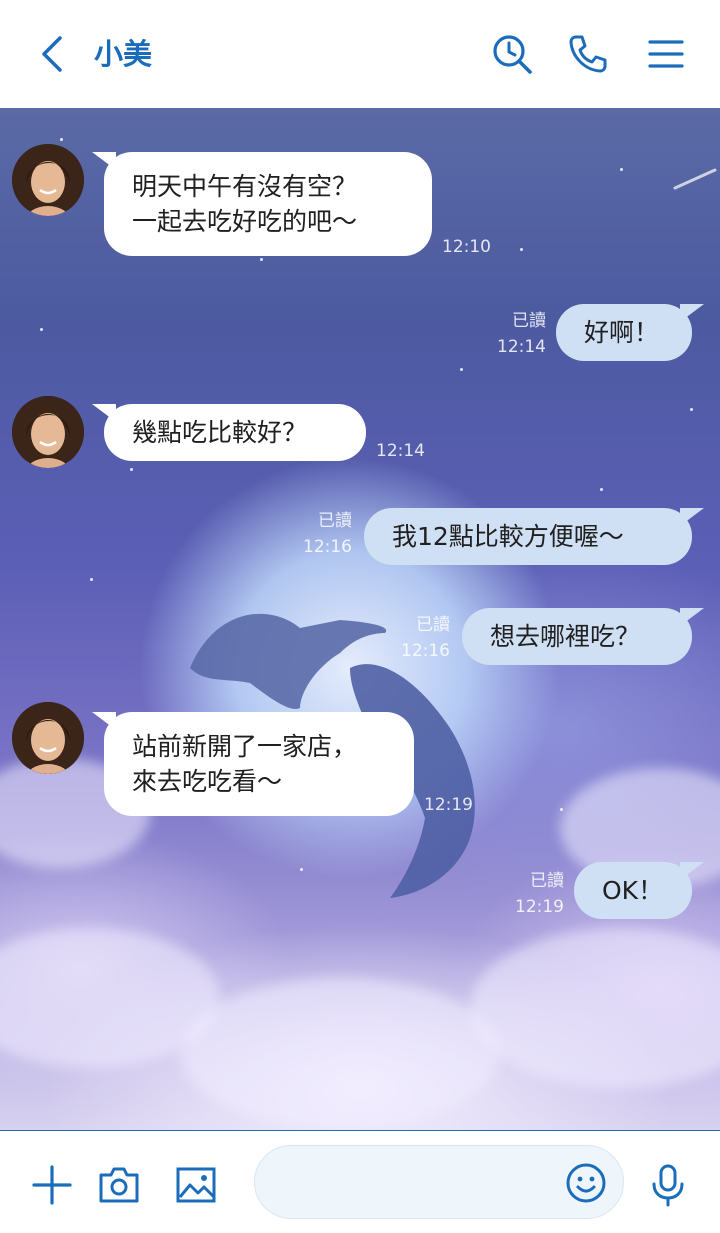 The height and width of the screenshot is (1233, 720). What do you see at coordinates (245, 746) in the screenshot?
I see `message-text-line: 站前新開了一家店，` at bounding box center [245, 746].